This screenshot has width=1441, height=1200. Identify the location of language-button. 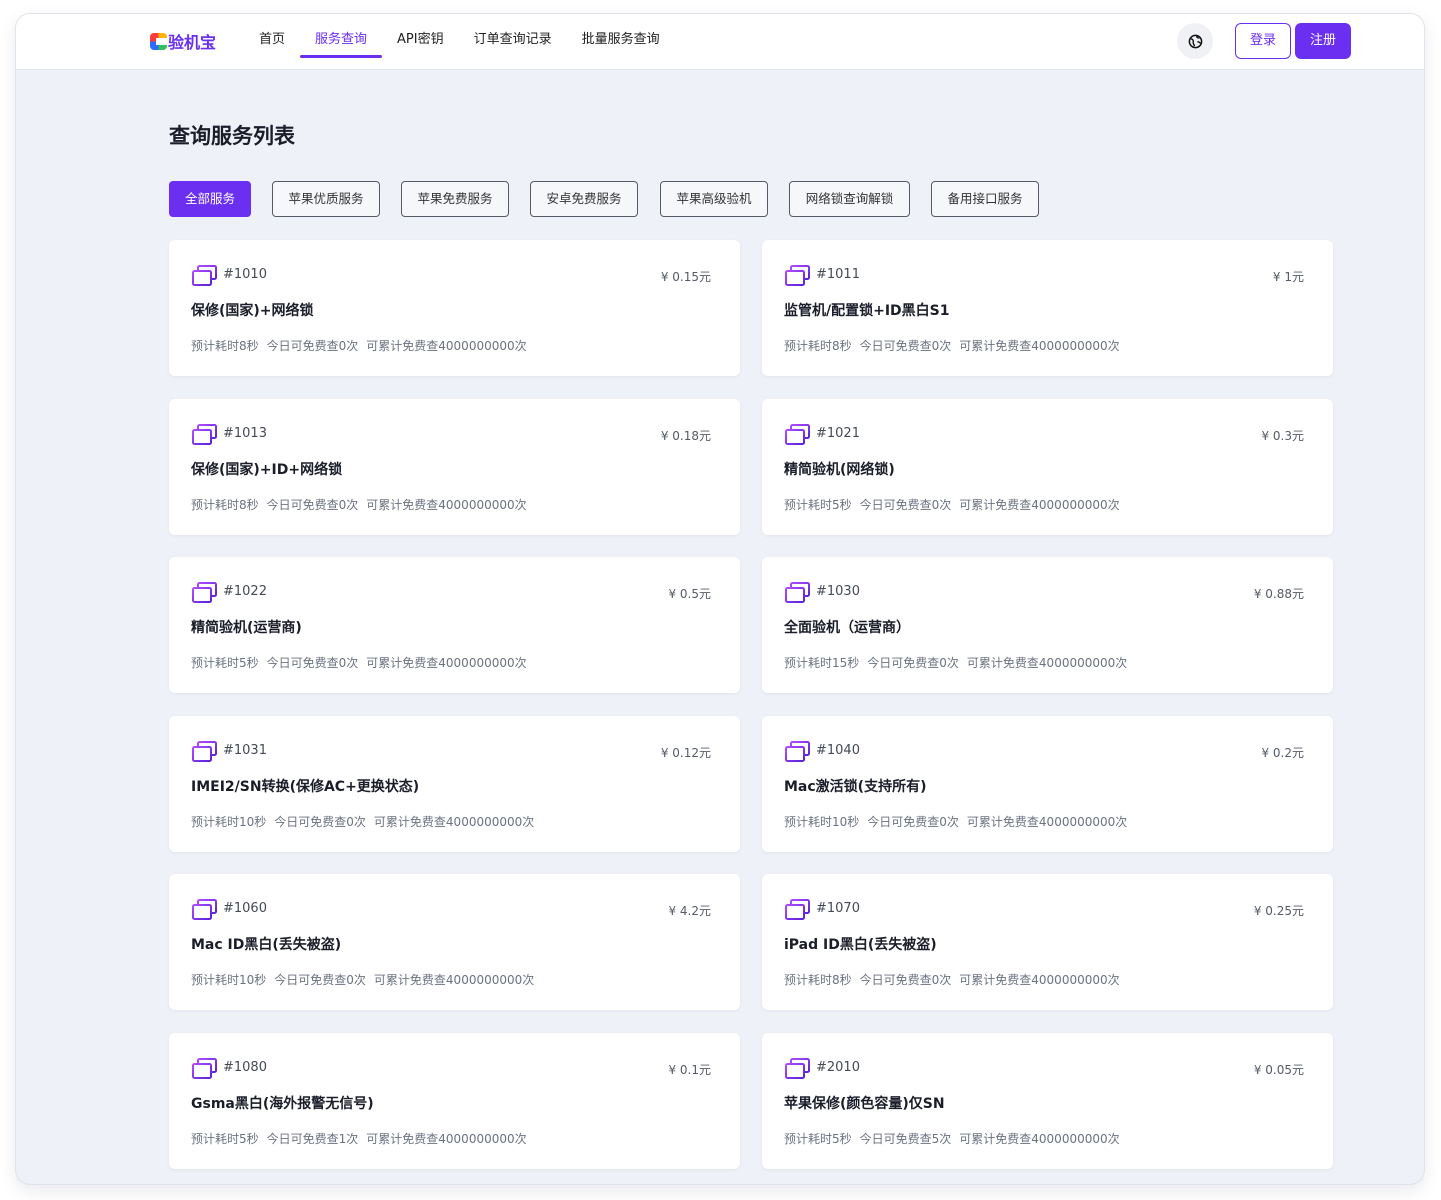
(1195, 41).